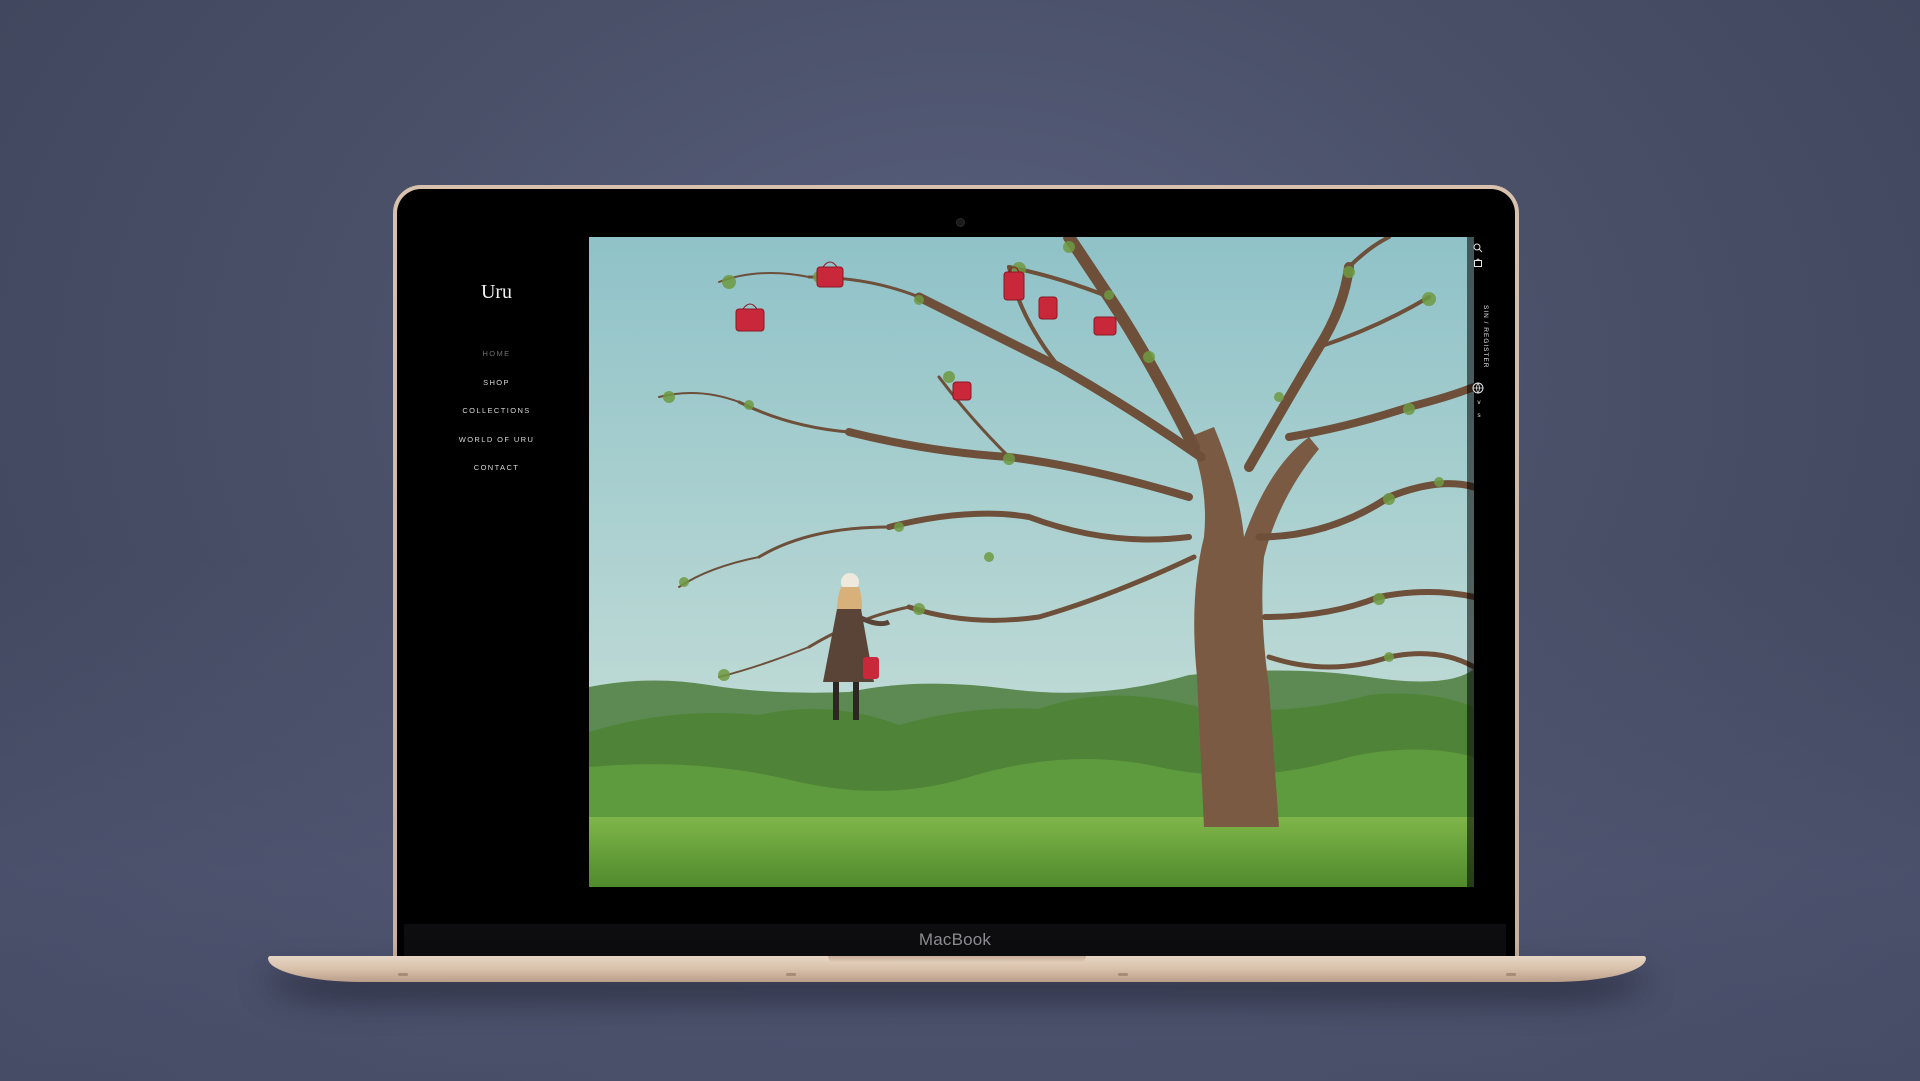 Image resolution: width=1920 pixels, height=1081 pixels. What do you see at coordinates (1479, 337) in the screenshot?
I see `signin-register-link: SIN / REGISTER` at bounding box center [1479, 337].